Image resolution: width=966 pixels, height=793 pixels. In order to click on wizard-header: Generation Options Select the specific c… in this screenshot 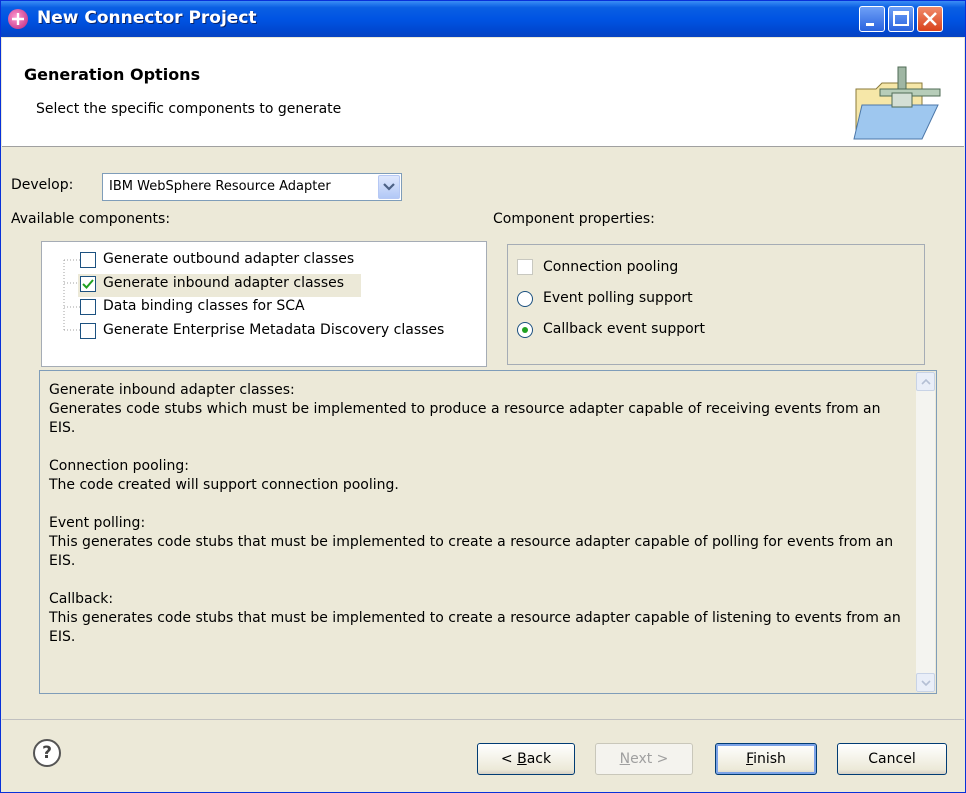, I will do `click(483, 92)`.